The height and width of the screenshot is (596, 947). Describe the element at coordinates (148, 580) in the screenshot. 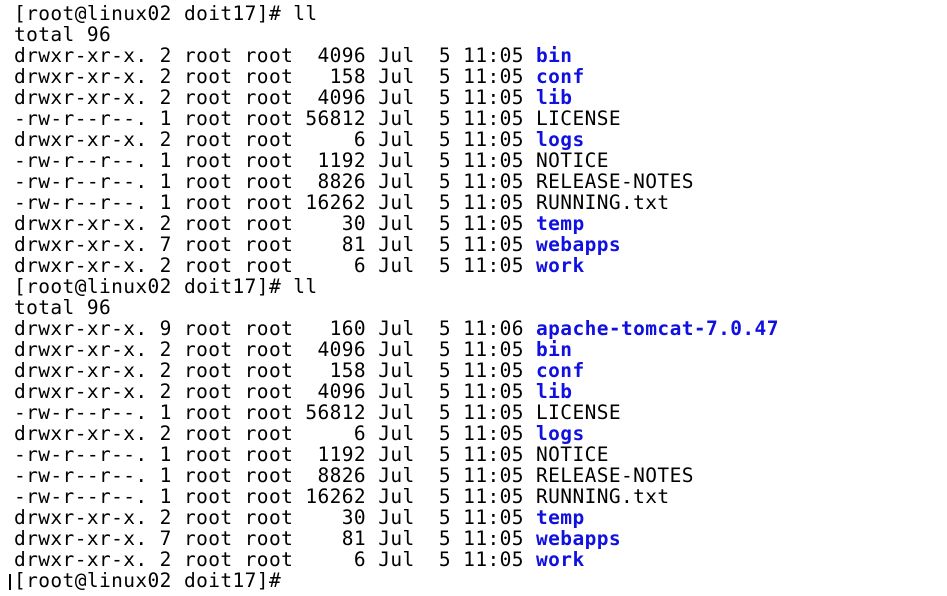

I see `prompt-text: [root@linux02 doit17]#` at that location.